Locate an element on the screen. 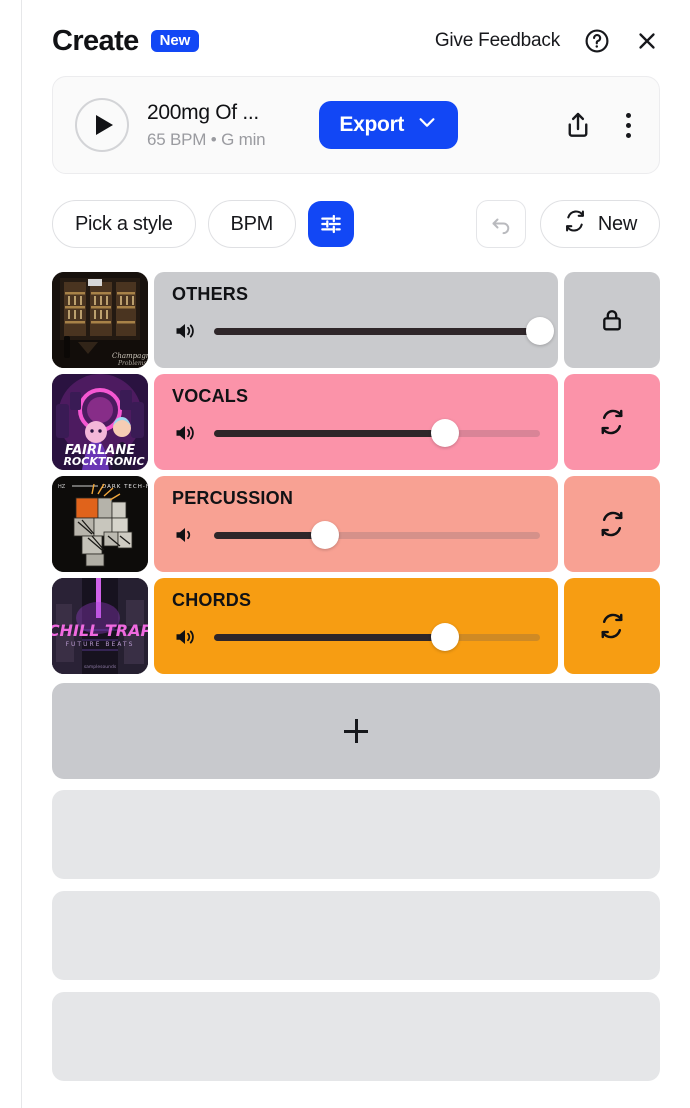 The height and width of the screenshot is (1108, 690). more-vertical-icon is located at coordinates (628, 125).